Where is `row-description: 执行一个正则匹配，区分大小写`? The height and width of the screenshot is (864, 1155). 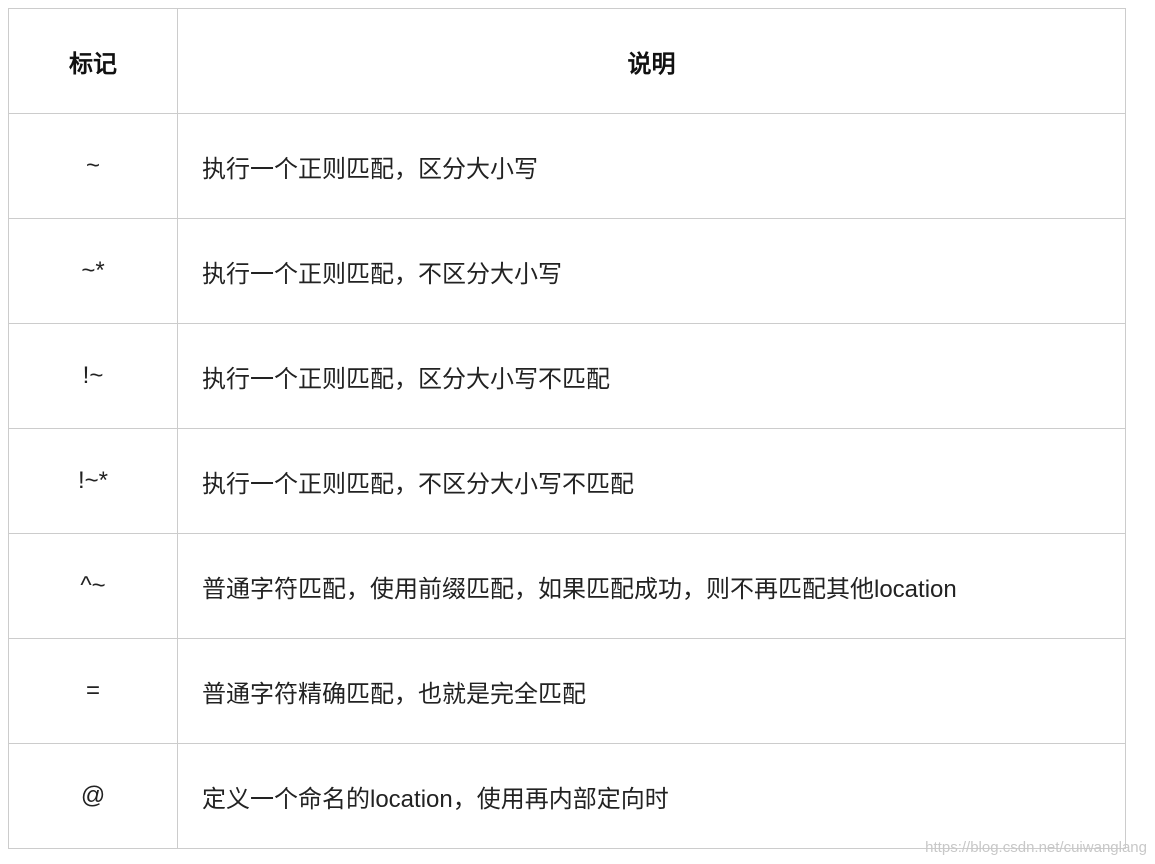
row-description: 执行一个正则匹配，区分大小写 is located at coordinates (651, 166).